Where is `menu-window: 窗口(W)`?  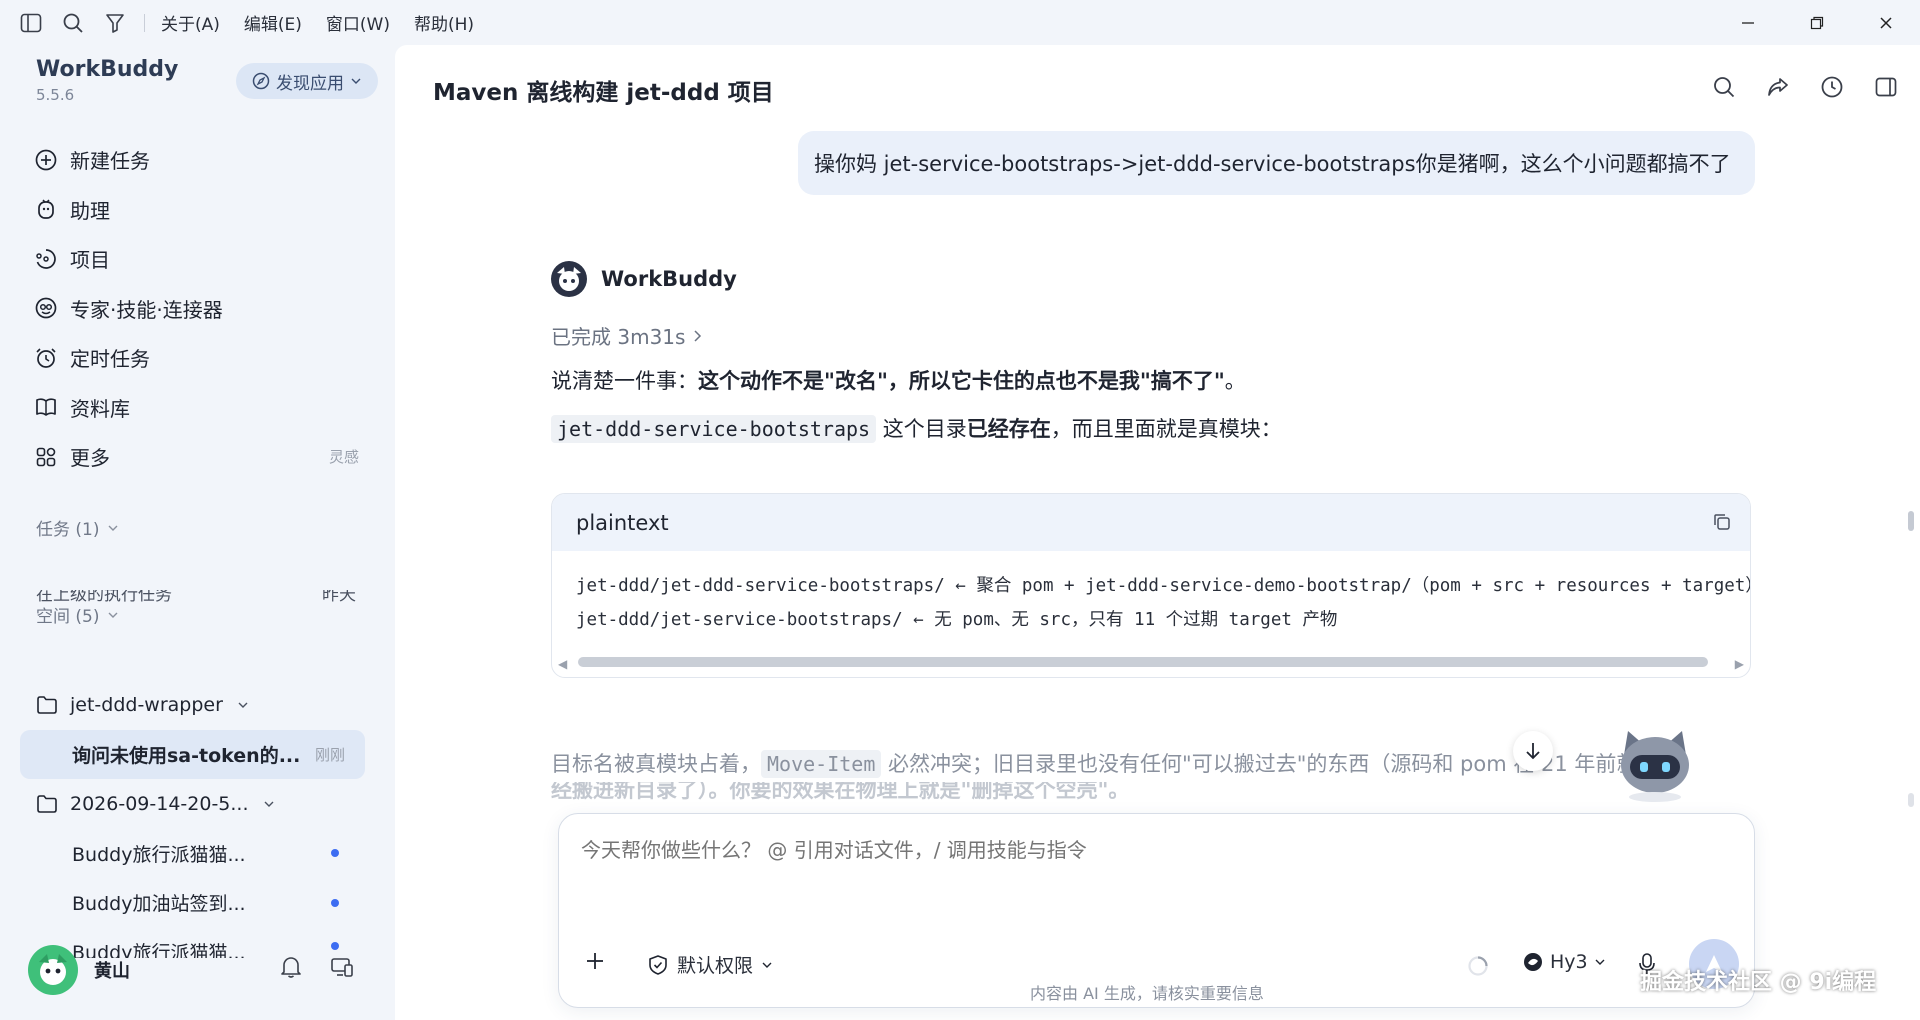
menu-window: 窗口(W) is located at coordinates (358, 22).